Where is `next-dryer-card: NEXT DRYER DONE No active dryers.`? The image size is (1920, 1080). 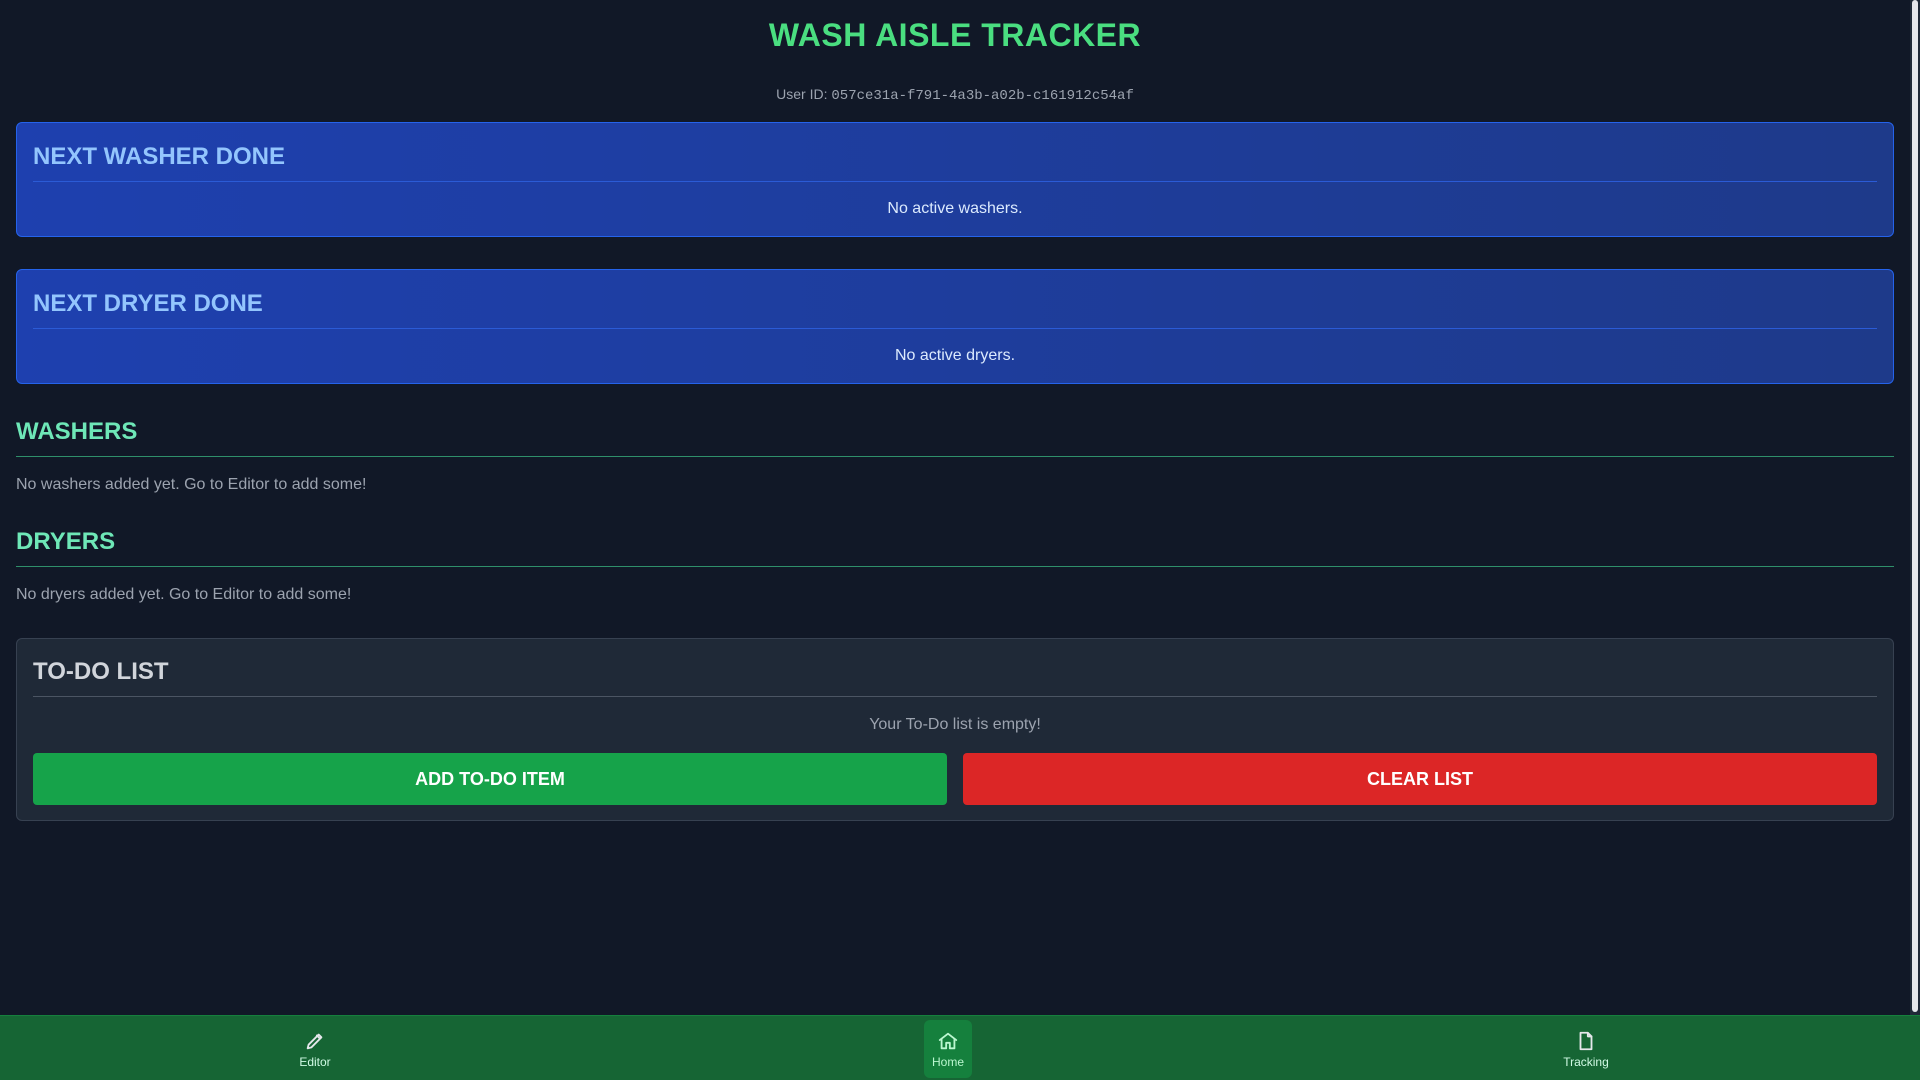 next-dryer-card: NEXT DRYER DONE No active dryers. is located at coordinates (955, 326).